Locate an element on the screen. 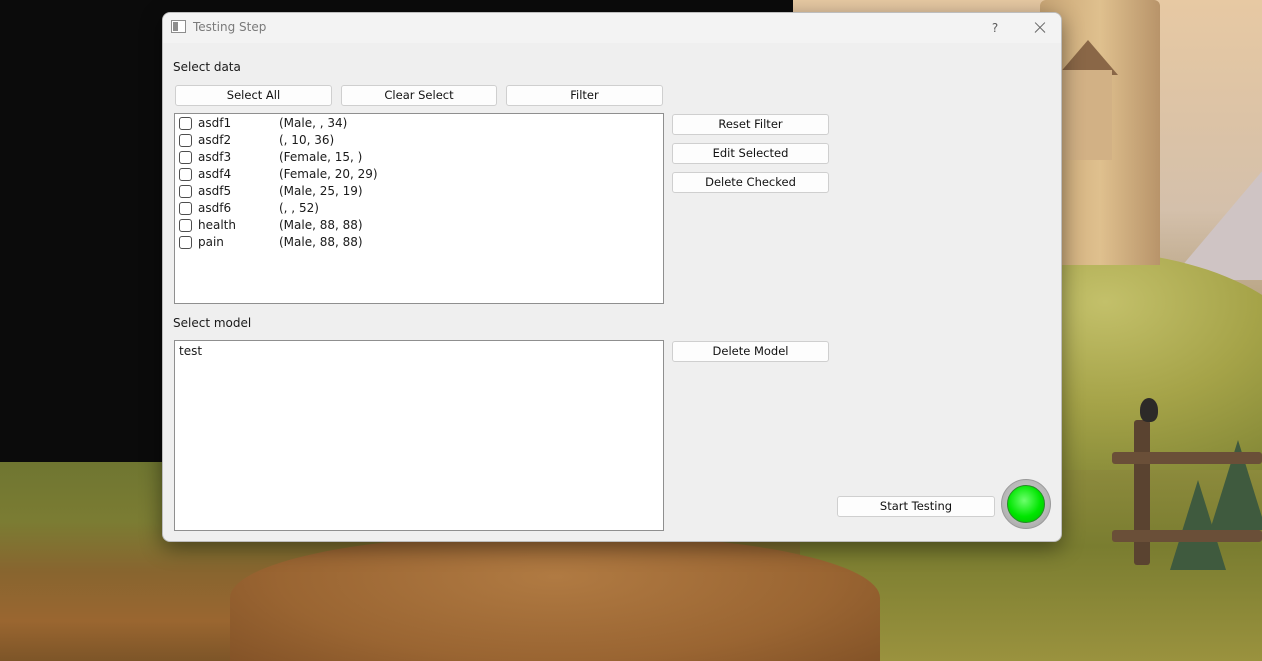  status-indicator is located at coordinates (1026, 504).